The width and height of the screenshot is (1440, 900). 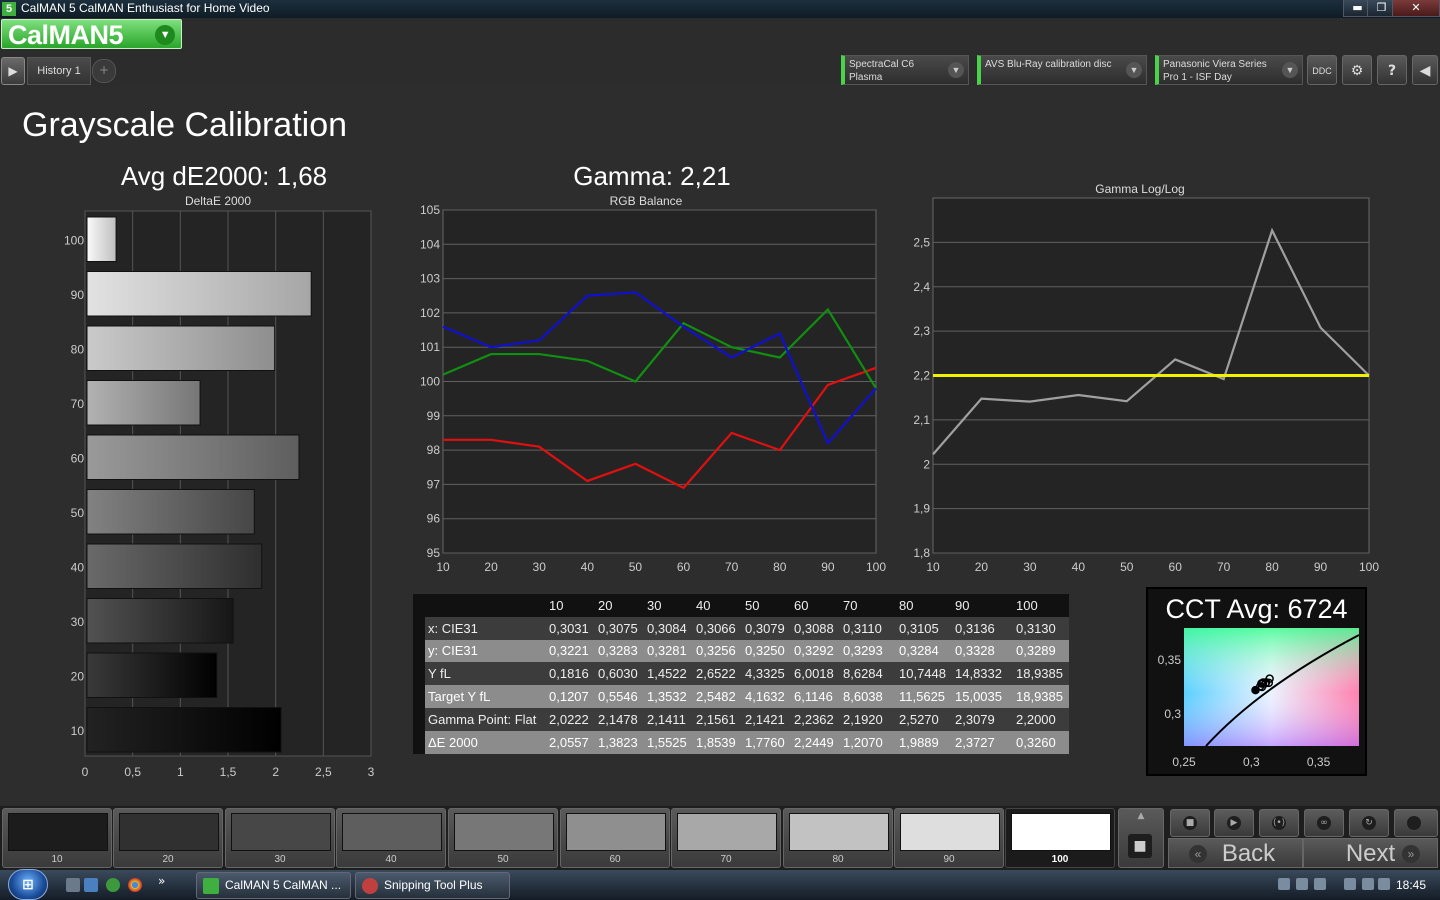 What do you see at coordinates (1060, 838) in the screenshot?
I see `patch-100: 100` at bounding box center [1060, 838].